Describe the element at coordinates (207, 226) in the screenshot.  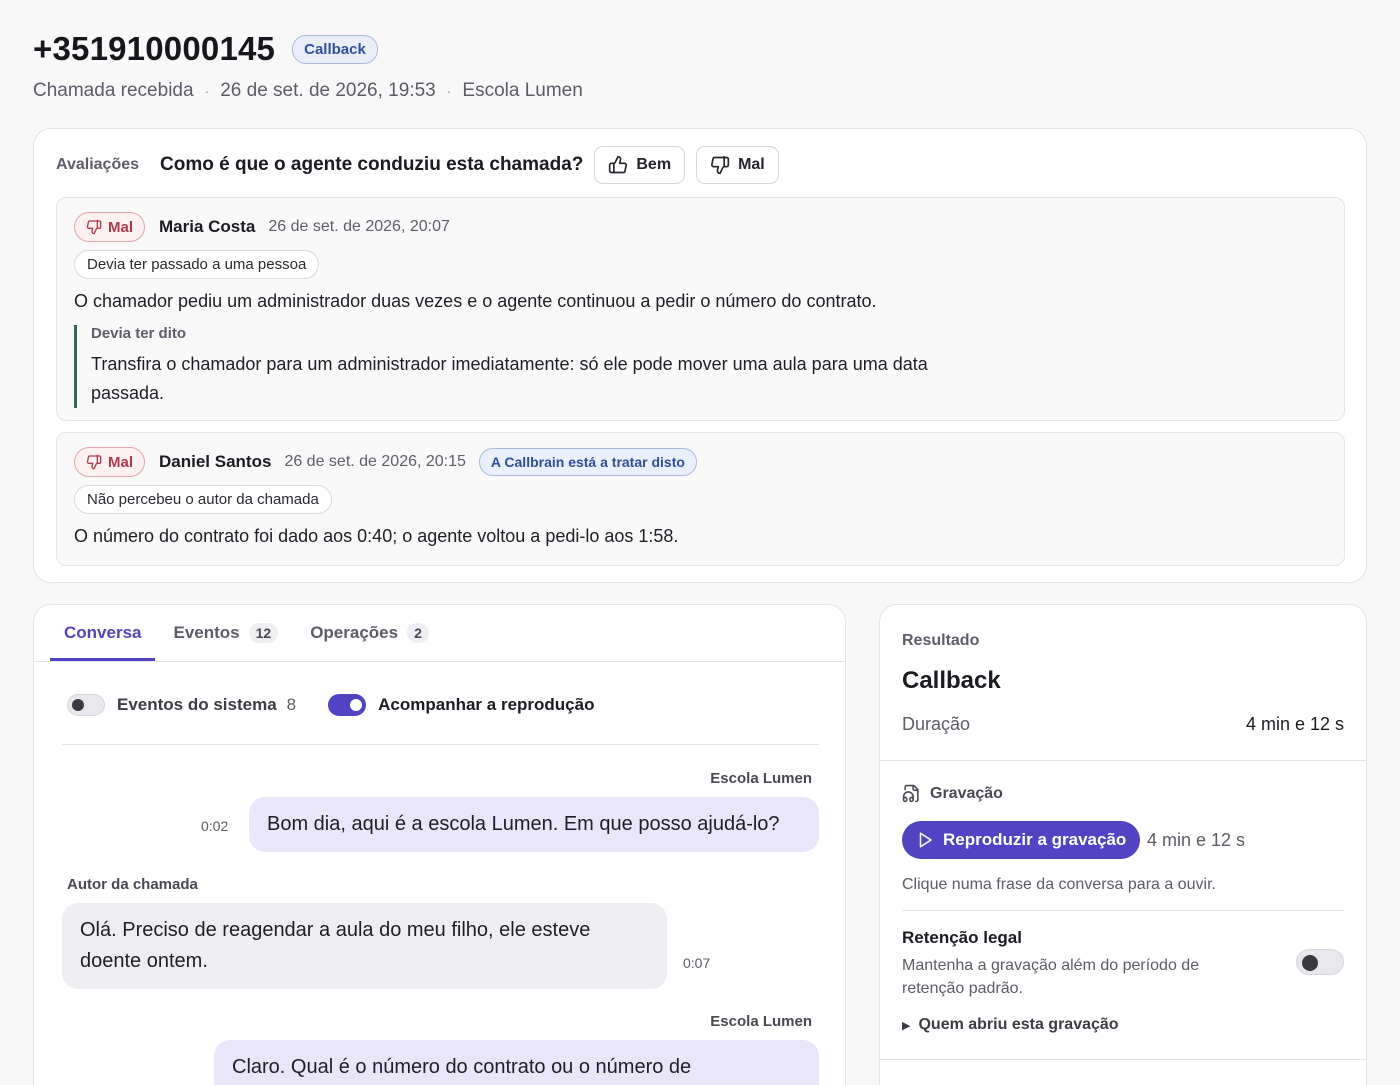
I see `reviewer-name: Maria Costa` at that location.